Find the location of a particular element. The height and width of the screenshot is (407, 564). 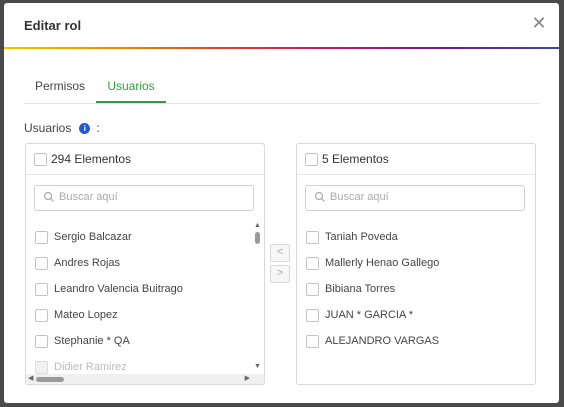

tab-bar: Permisos Usuarios is located at coordinates (282, 88).